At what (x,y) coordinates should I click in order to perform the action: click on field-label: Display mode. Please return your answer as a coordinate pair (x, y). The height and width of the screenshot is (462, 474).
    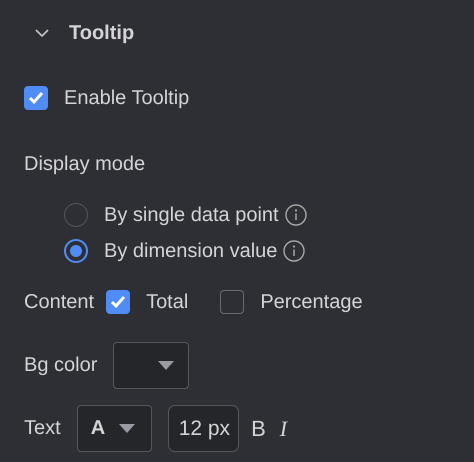
    Looking at the image, I should click on (85, 164).